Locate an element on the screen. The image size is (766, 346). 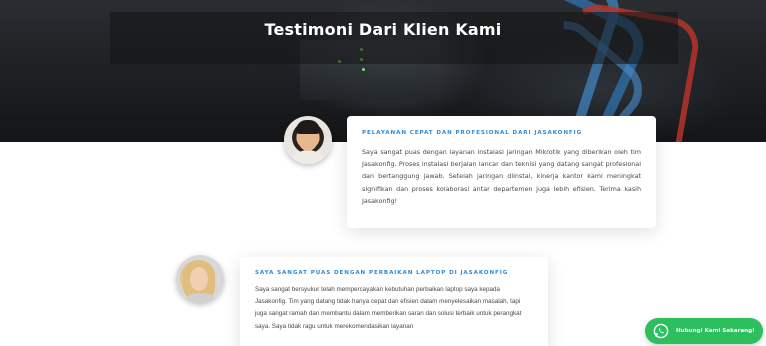
whatsapp-icon is located at coordinates (661, 331).